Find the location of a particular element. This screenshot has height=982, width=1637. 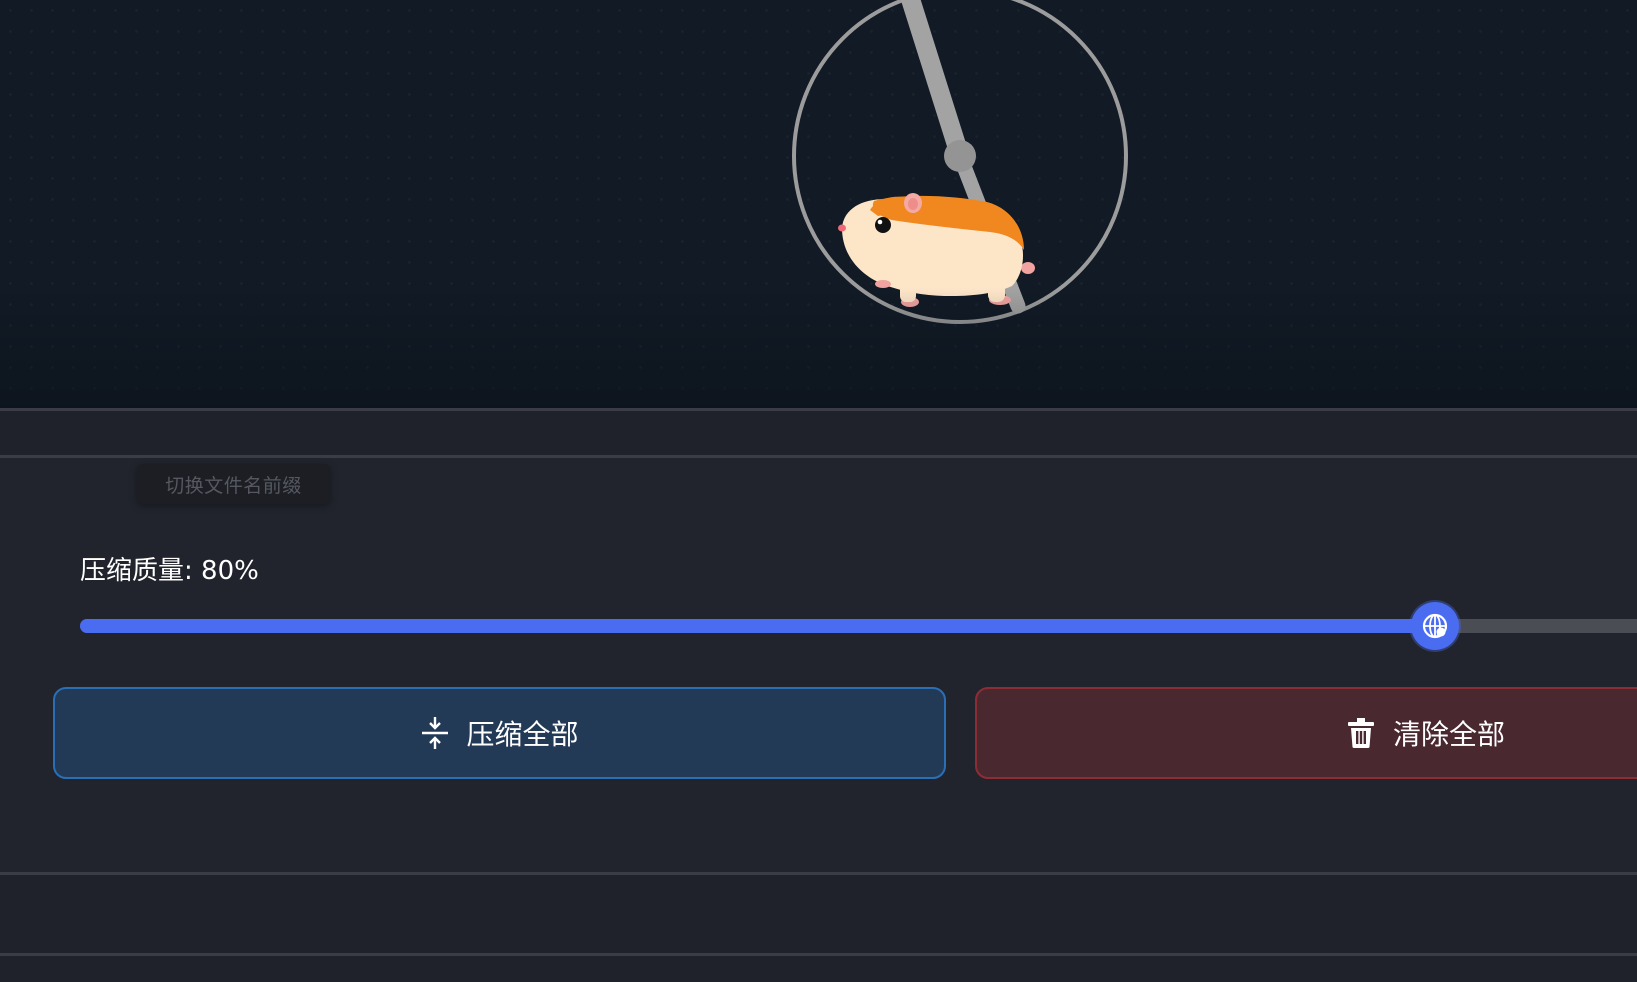

wheel-spoke is located at coordinates (935, 83).